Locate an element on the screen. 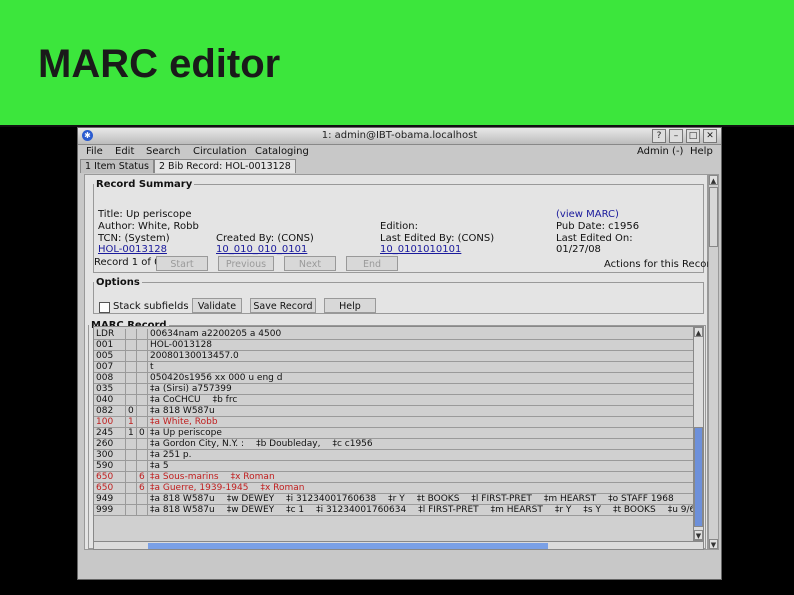 Image resolution: width=794 pixels, height=595 pixels. marc-subfield: ‡o STAFF 1968 is located at coordinates (641, 499).